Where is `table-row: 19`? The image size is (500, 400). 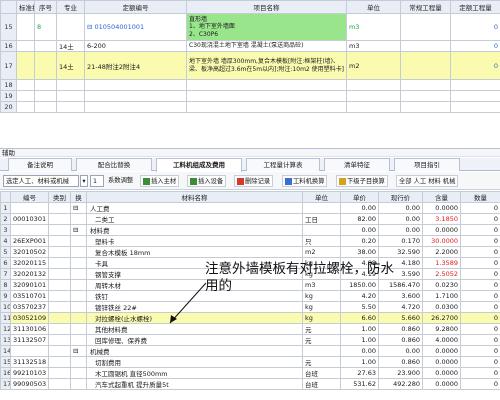
table-row: 19 is located at coordinates (250, 96).